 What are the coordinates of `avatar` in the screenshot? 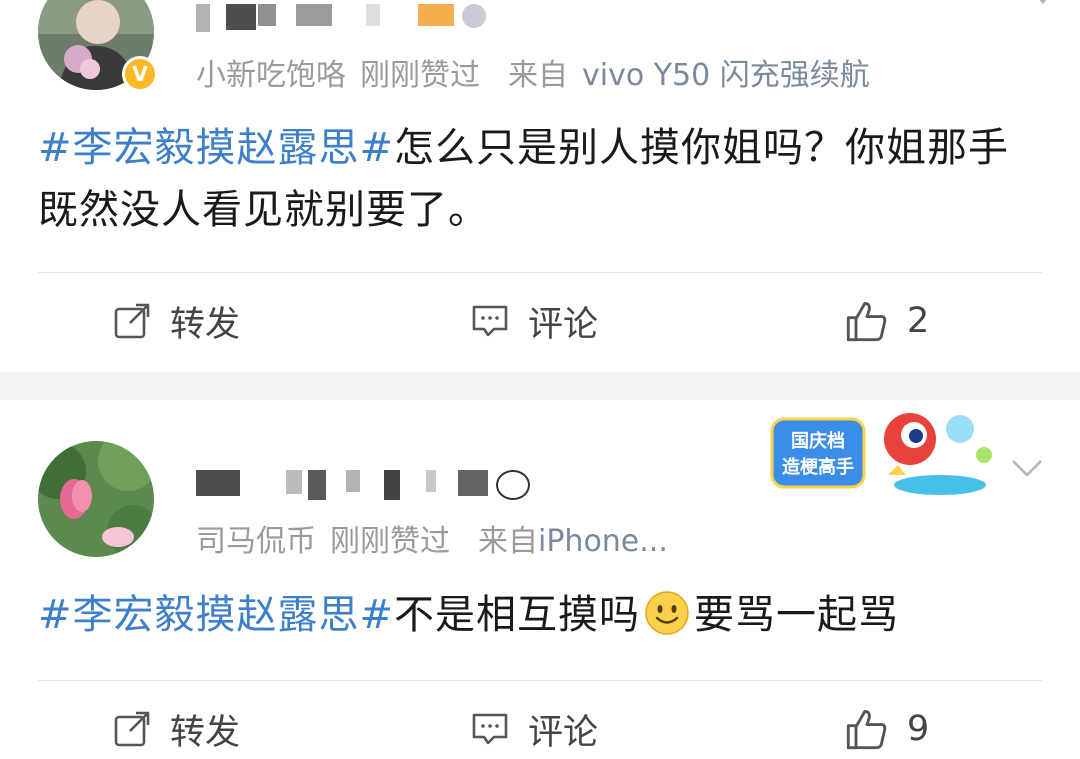 It's located at (96, 499).